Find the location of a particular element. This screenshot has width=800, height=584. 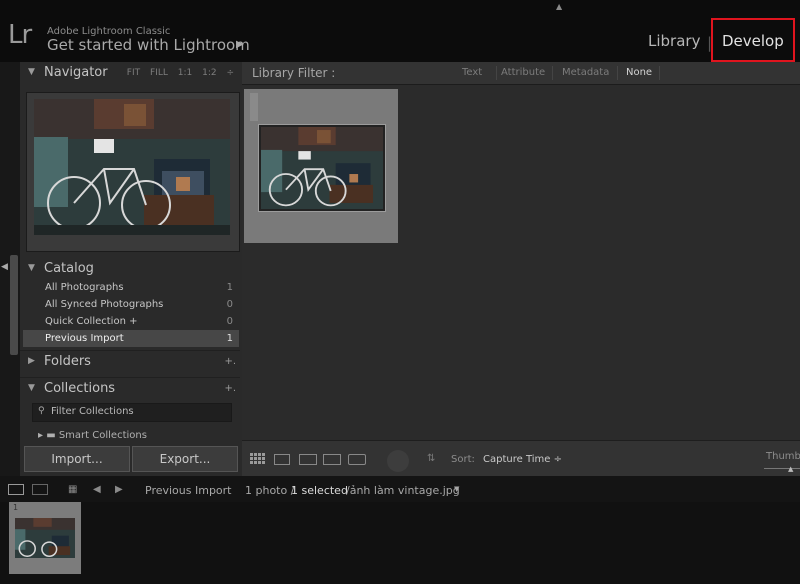

add-folder-icon: +. is located at coordinates (230, 361).